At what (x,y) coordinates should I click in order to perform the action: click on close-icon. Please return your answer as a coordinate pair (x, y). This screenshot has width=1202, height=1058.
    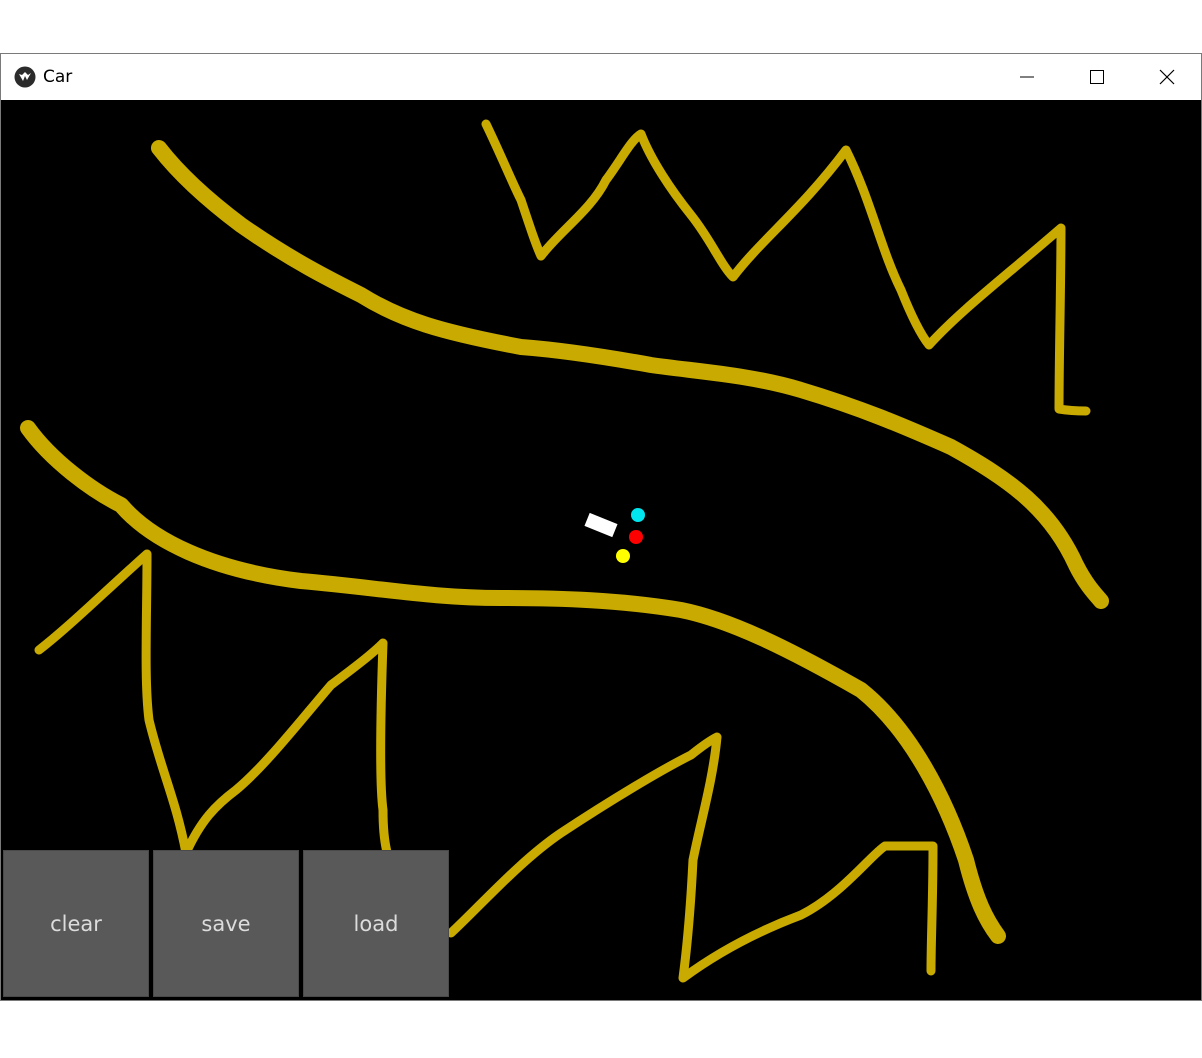
    Looking at the image, I should click on (1167, 77).